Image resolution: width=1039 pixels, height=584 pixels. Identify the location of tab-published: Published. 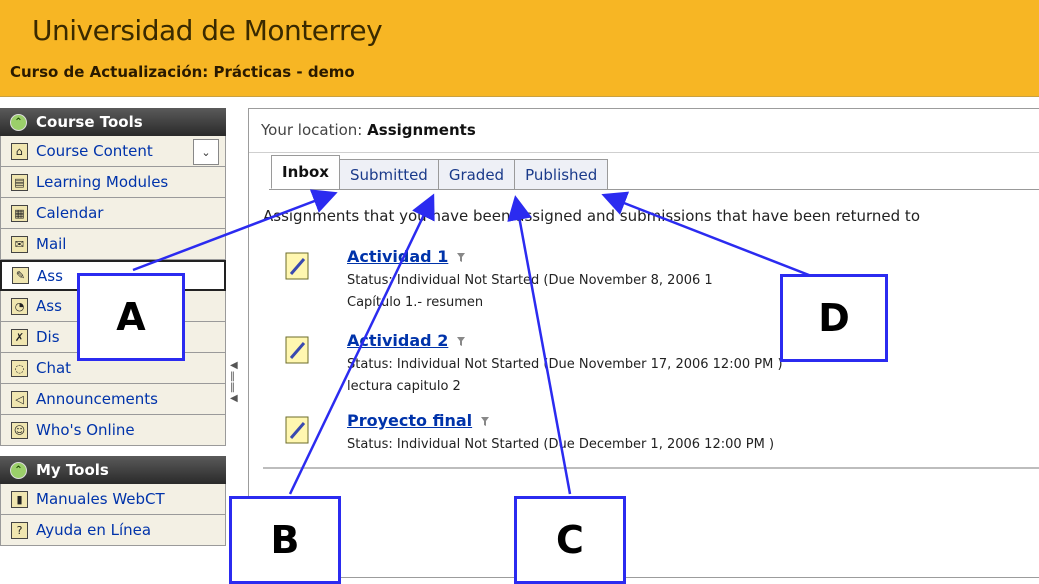
(561, 174).